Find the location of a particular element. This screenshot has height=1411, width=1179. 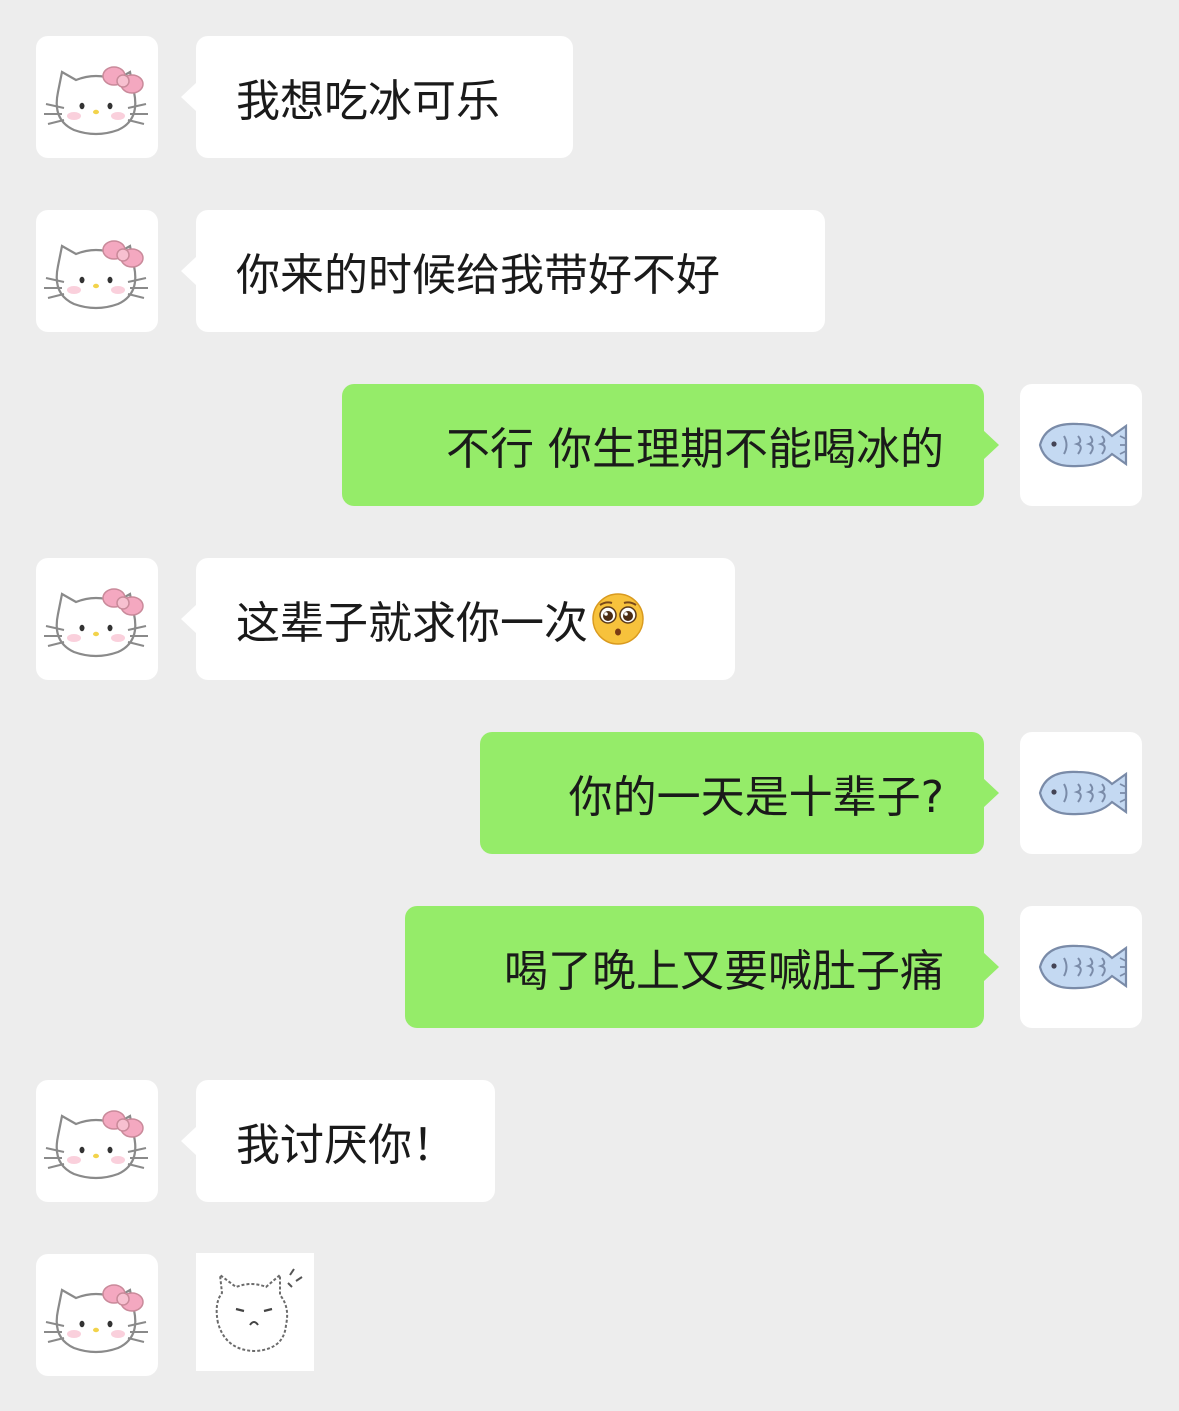

message-bubble-incoming: 我想吃冰可乐 is located at coordinates (377, 97).